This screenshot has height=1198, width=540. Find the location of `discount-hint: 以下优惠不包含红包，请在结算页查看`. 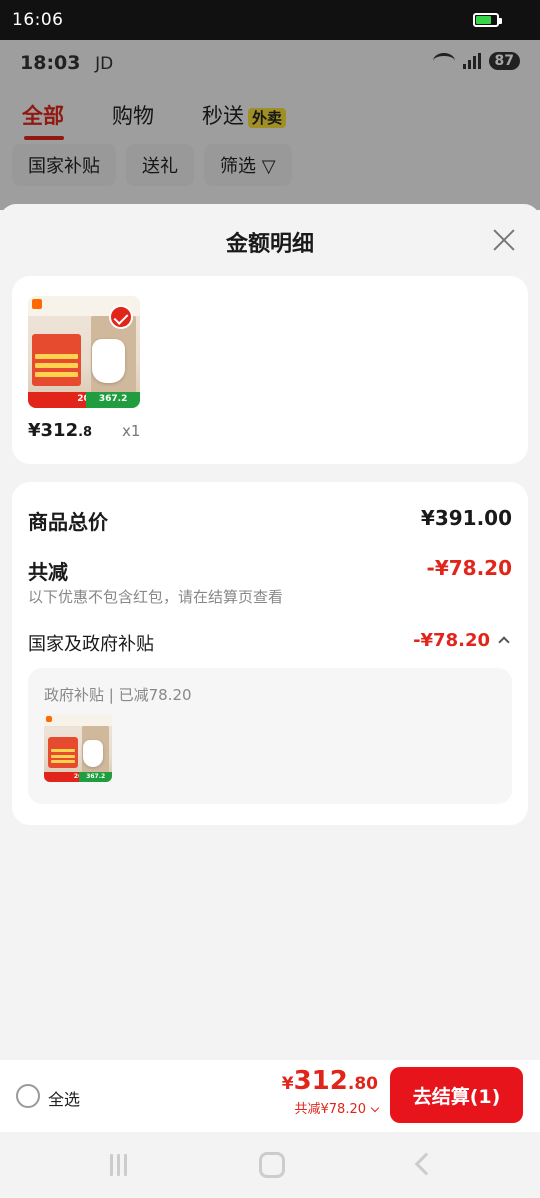

discount-hint: 以下优惠不包含红包，请在结算页查看 is located at coordinates (156, 597).